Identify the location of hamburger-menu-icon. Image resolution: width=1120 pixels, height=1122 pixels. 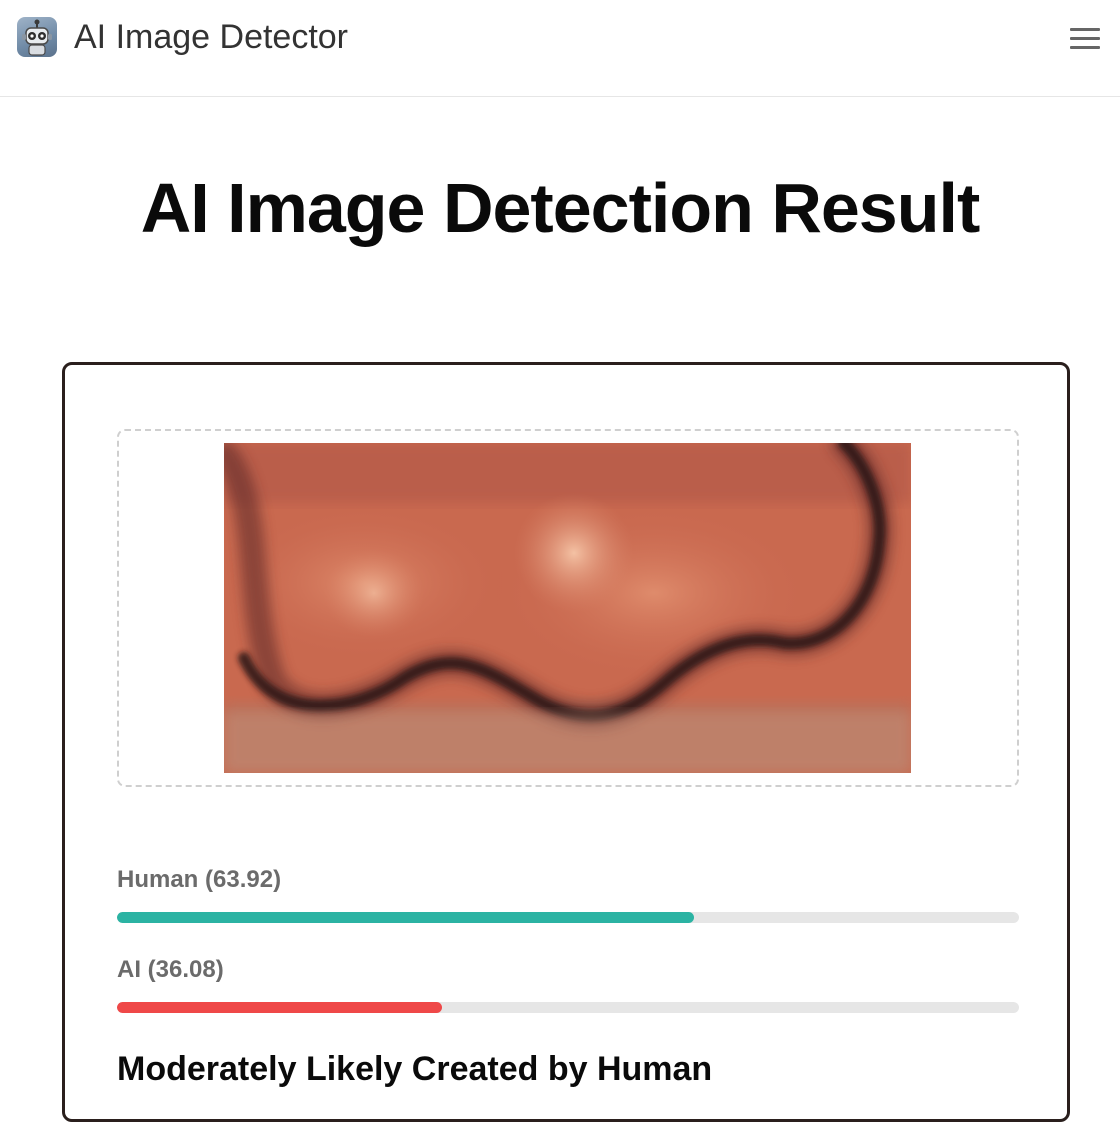
(1085, 38).